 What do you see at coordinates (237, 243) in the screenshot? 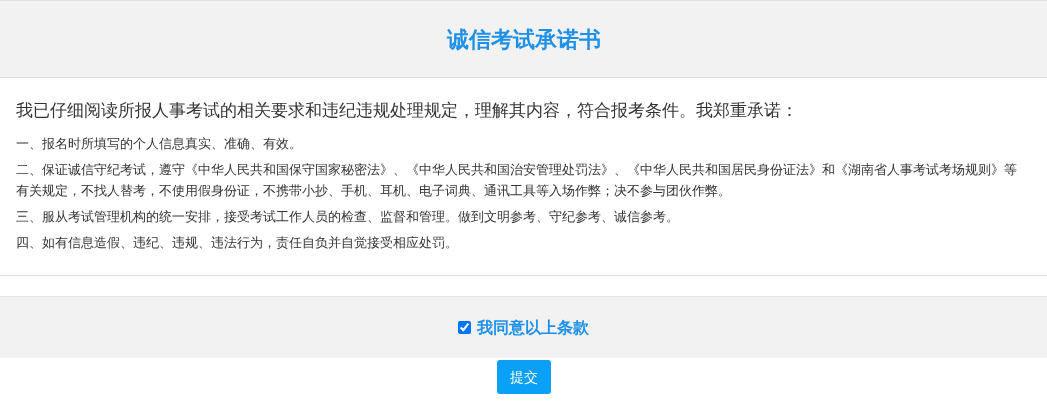
I see `pledge-item: 四、如有信息造假、违纪、违规、违法行为，责任自负并自觉接受相应处罚。` at bounding box center [237, 243].